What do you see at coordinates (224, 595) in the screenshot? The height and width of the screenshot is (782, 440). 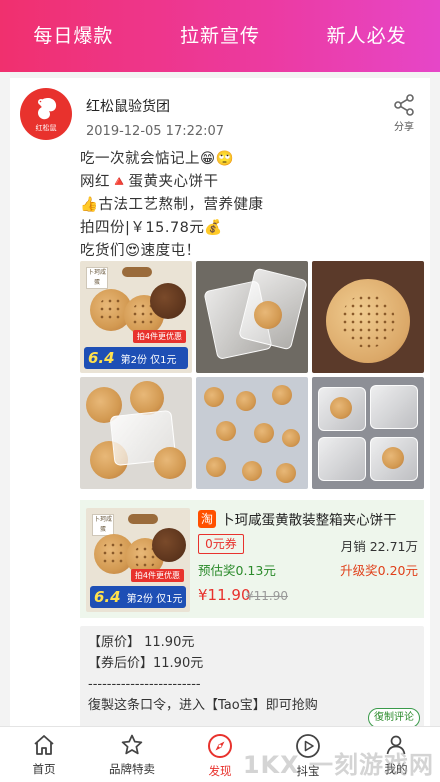 I see `current-price: ¥11.90` at bounding box center [224, 595].